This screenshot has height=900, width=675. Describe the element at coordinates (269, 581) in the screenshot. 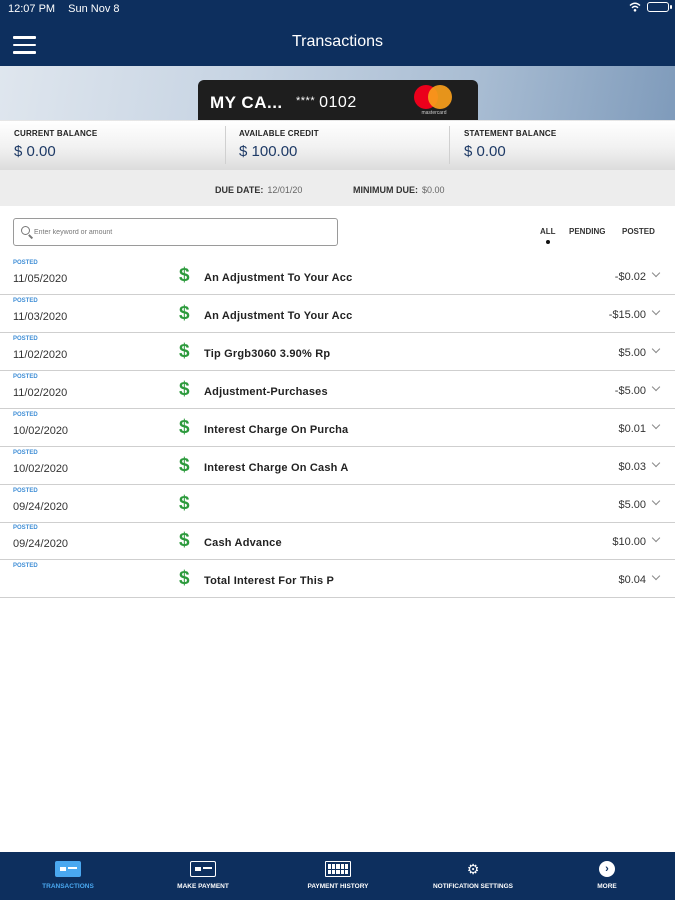

I see `transaction-description: Total Interest For This P` at that location.